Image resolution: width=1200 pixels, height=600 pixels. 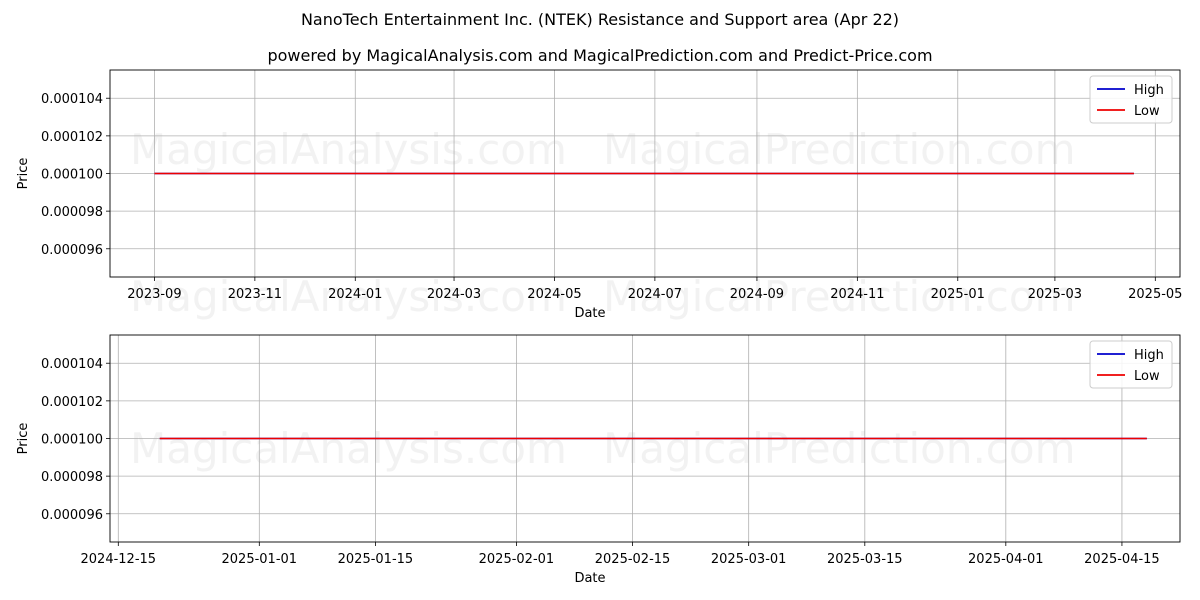 What do you see at coordinates (857, 294) in the screenshot?
I see `x-tick-label: 2024-11` at bounding box center [857, 294].